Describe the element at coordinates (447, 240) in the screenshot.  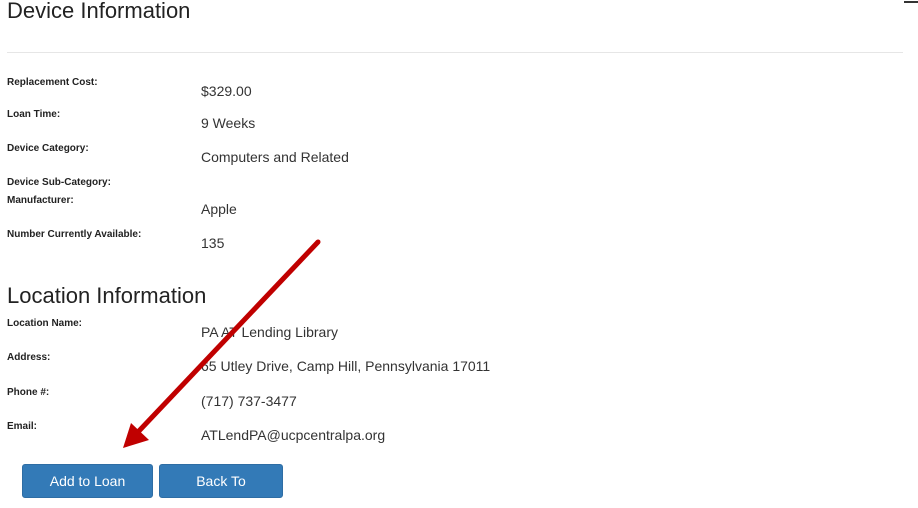
I see `field-row-number-available: Number Currently Available: 135` at that location.